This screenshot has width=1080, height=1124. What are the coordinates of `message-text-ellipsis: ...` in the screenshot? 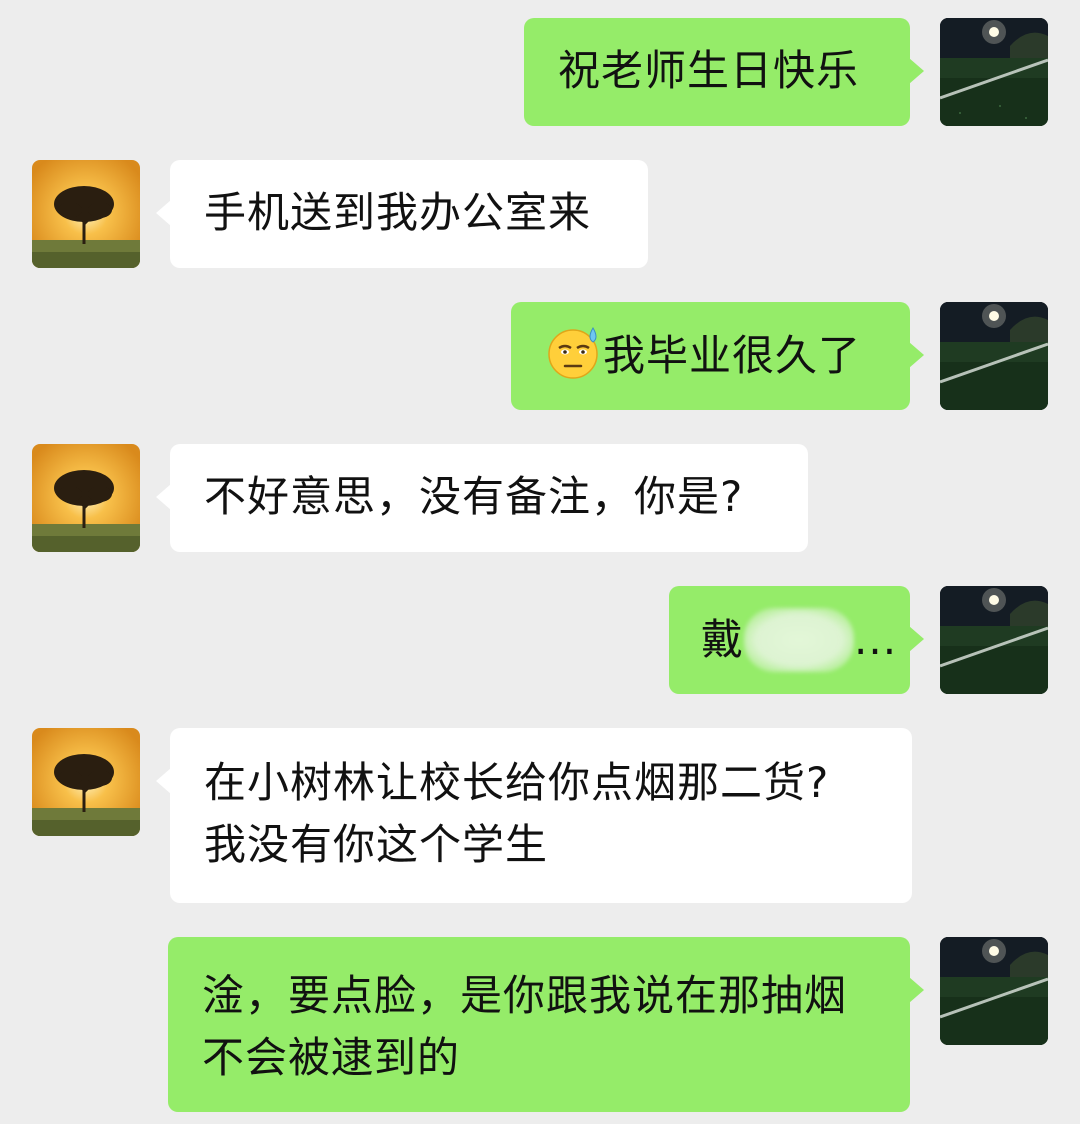 It's located at (876, 639).